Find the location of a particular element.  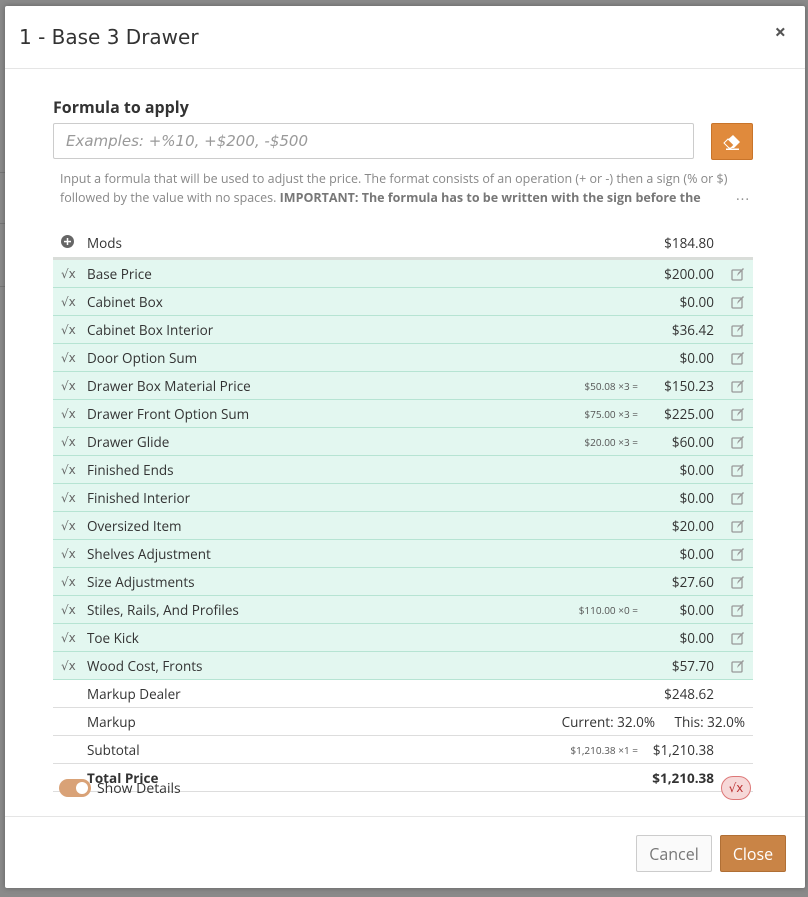

markup-dealer-value: $248.62 is located at coordinates (689, 693).